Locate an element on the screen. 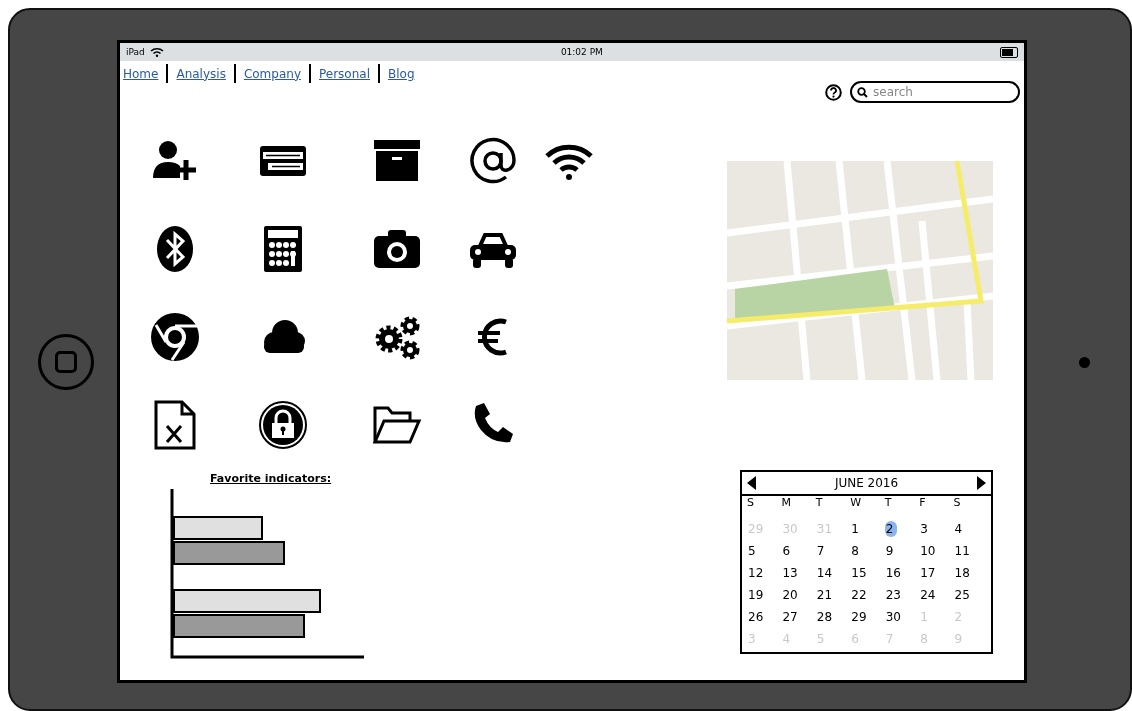  calendar-day: 6 is located at coordinates (788, 551).